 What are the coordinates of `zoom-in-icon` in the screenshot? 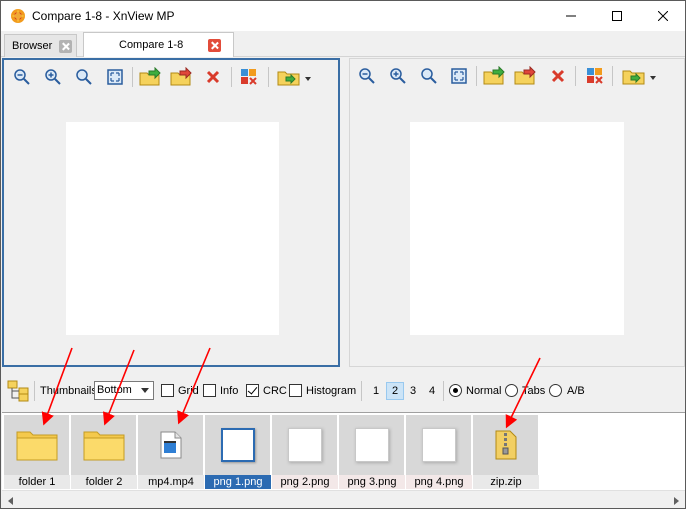 It's located at (53, 77).